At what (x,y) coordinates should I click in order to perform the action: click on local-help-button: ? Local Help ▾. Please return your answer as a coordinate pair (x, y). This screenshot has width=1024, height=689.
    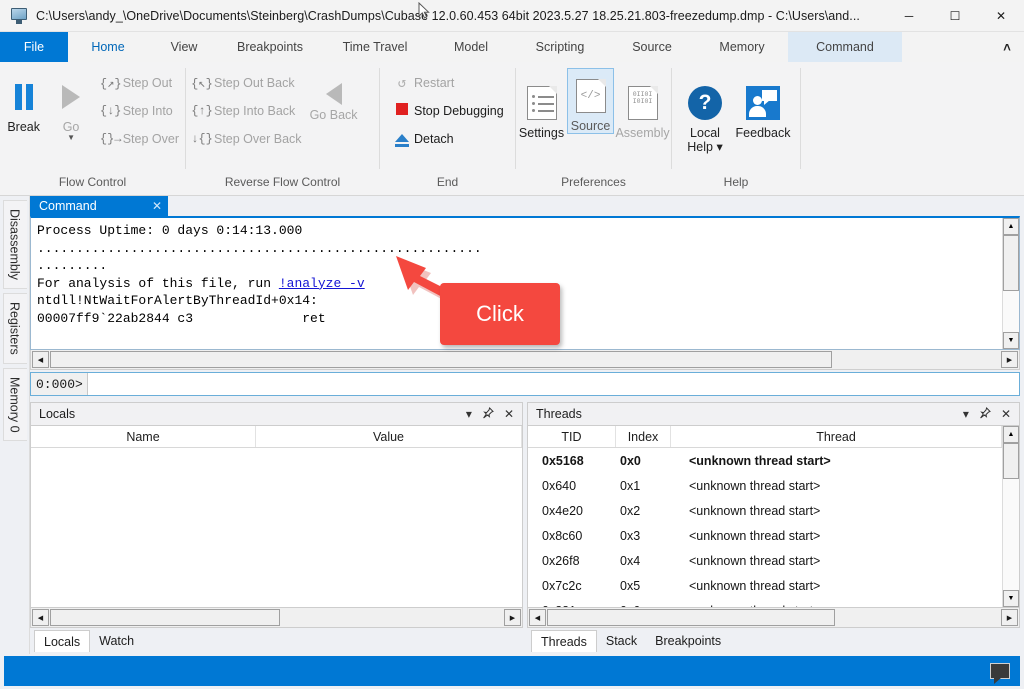
    Looking at the image, I should click on (705, 113).